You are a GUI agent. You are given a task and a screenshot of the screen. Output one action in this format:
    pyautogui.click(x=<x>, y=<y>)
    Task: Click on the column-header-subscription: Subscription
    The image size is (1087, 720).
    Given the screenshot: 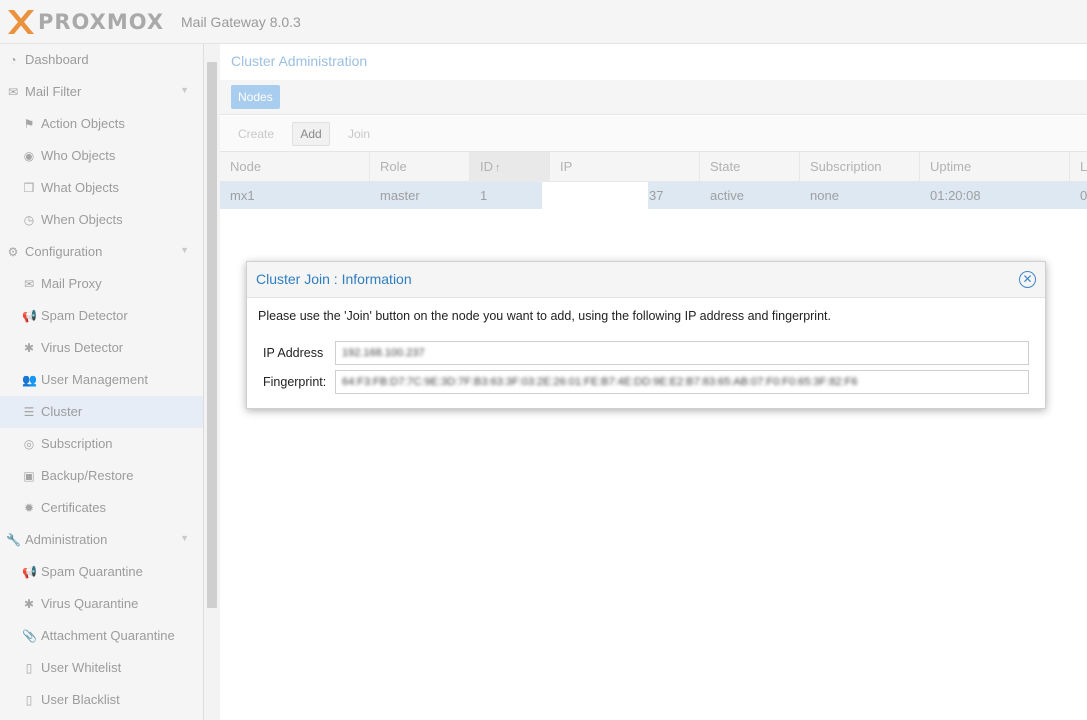 What is the action you would take?
    pyautogui.click(x=860, y=167)
    